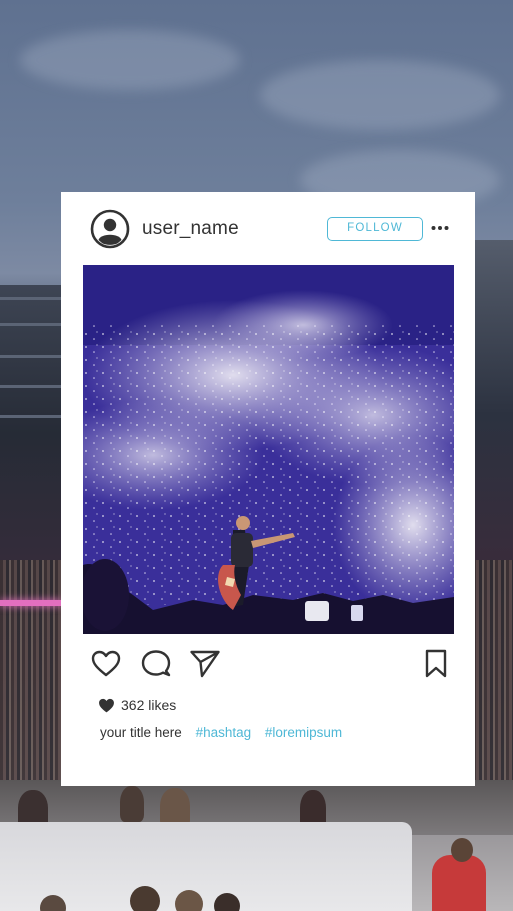  Describe the element at coordinates (303, 732) in the screenshot. I see `hashtag-link: #loremipsum` at that location.